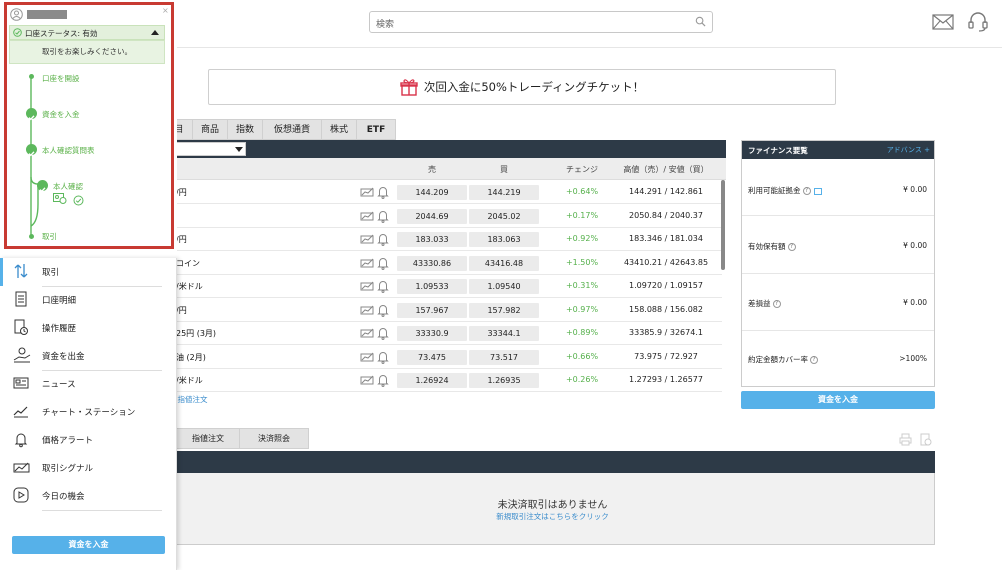  What do you see at coordinates (504, 310) in the screenshot?
I see `buy-price-button: 157.982` at bounding box center [504, 310].